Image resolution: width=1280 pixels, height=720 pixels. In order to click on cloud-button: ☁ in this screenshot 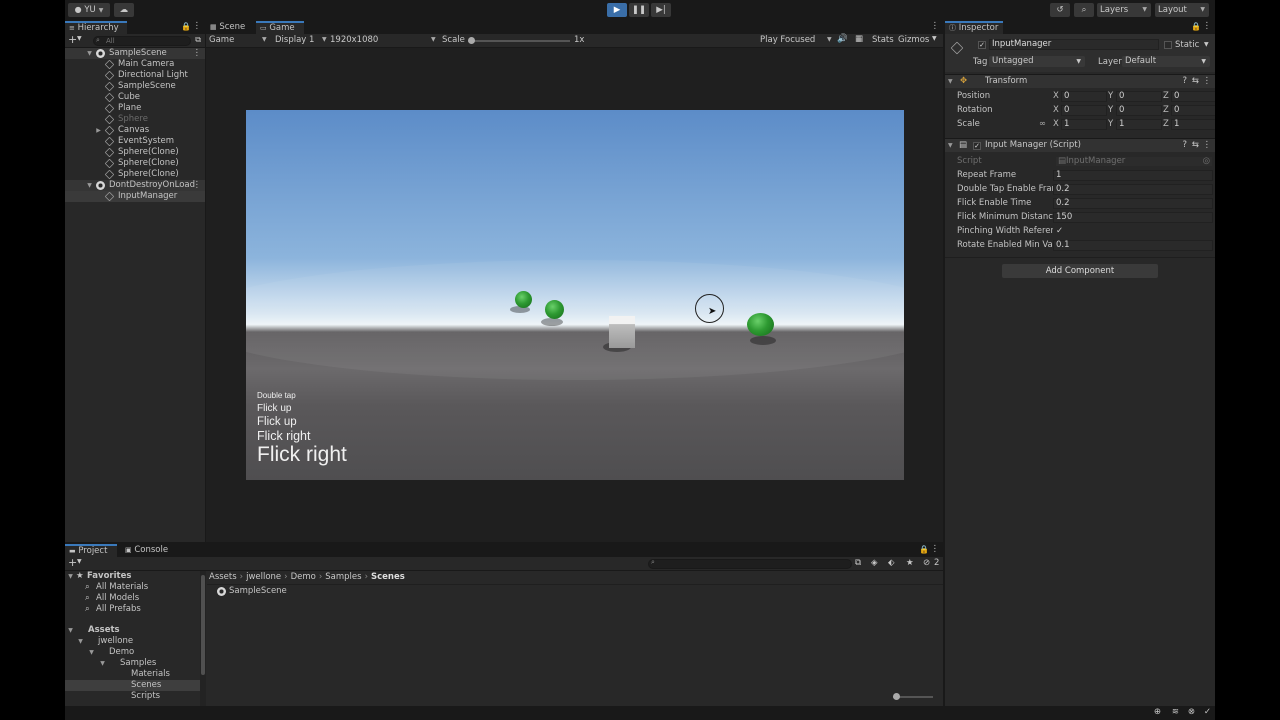, I will do `click(124, 10)`.